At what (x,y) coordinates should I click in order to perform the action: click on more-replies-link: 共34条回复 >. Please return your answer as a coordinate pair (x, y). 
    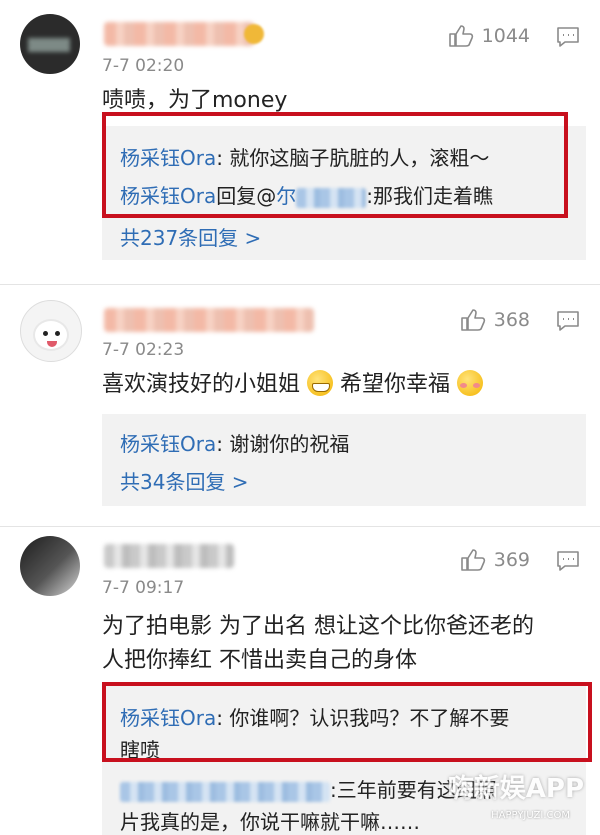
    Looking at the image, I should click on (184, 480).